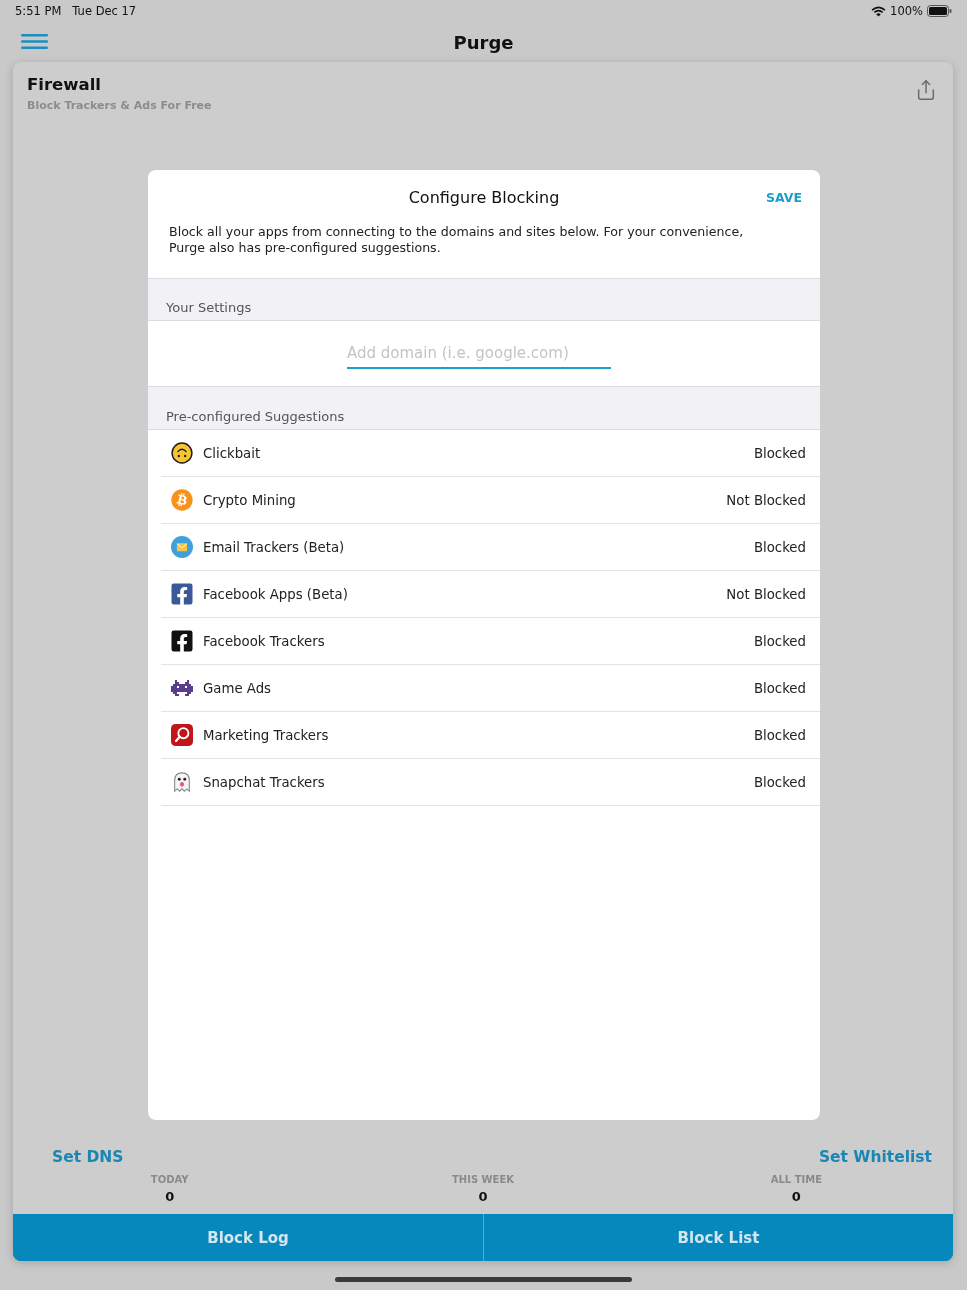 Image resolution: width=967 pixels, height=1290 pixels. I want to click on ghost-icon, so click(182, 782).